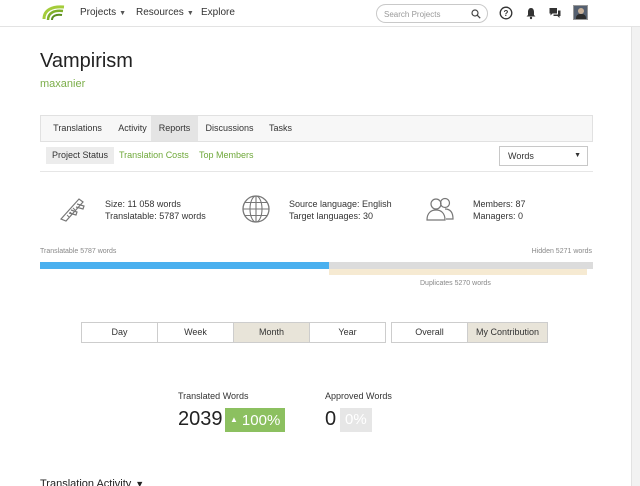  Describe the element at coordinates (86, 61) in the screenshot. I see `project-title: Vampirism` at that location.